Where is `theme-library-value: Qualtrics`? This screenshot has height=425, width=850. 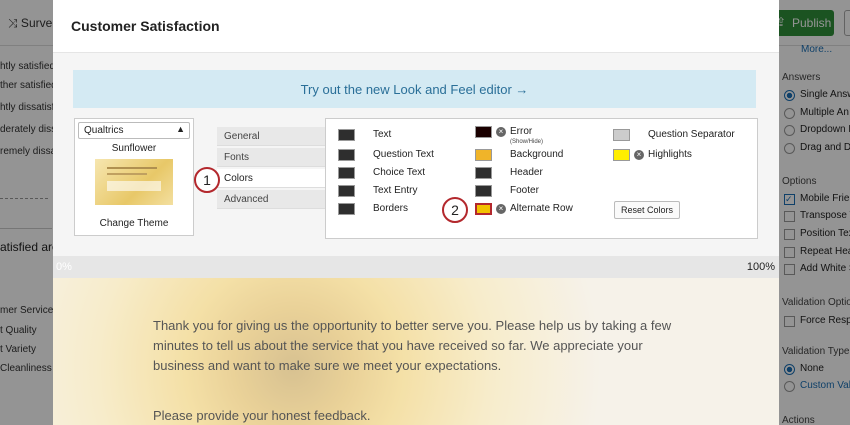 theme-library-value: Qualtrics is located at coordinates (104, 130).